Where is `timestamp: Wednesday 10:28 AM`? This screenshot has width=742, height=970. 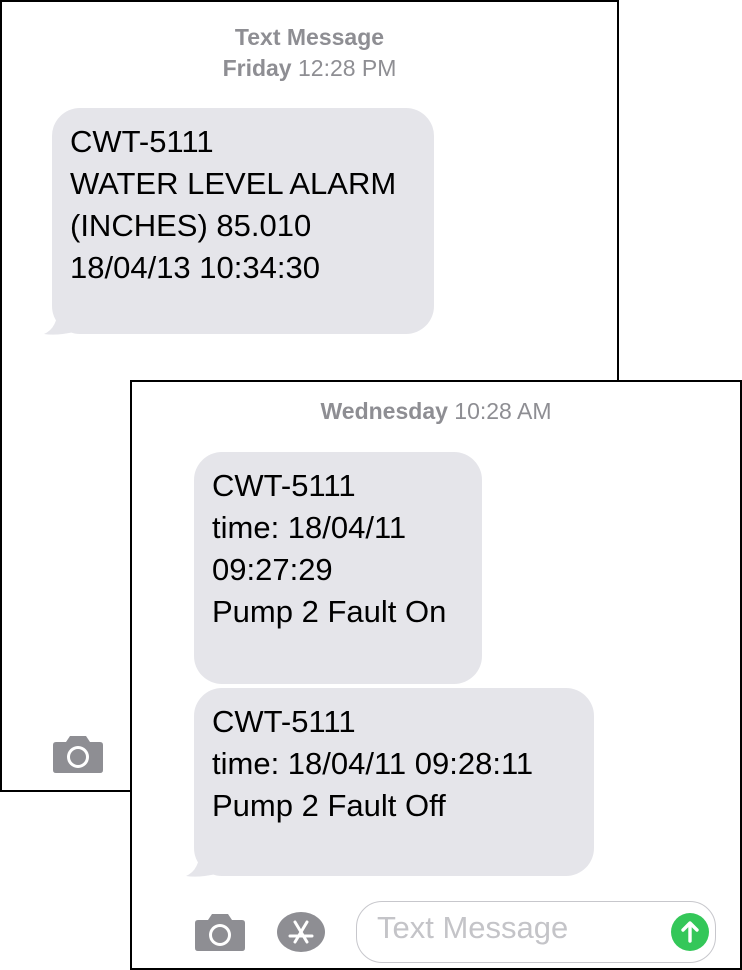
timestamp: Wednesday 10:28 AM is located at coordinates (436, 411).